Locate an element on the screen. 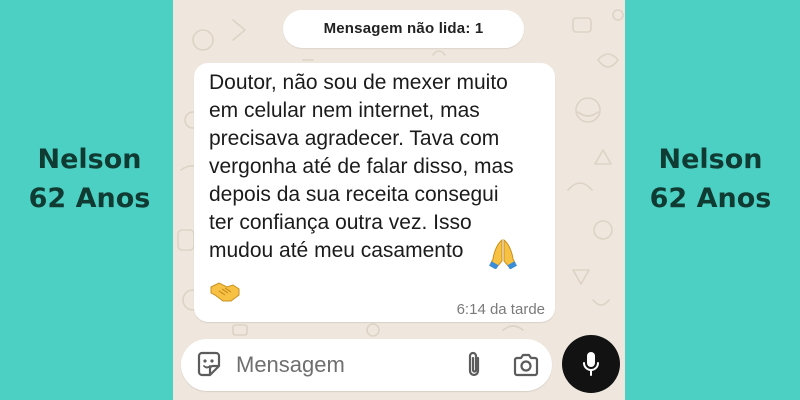  message-input is located at coordinates (346, 365).